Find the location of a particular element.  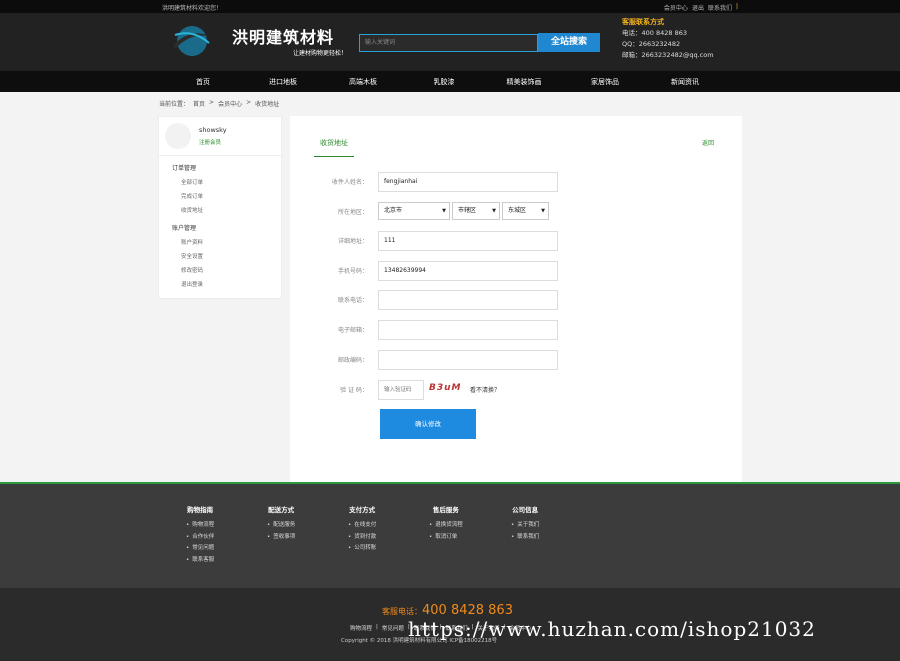

form-row-address: 详细地址： 111 is located at coordinates (516, 241).